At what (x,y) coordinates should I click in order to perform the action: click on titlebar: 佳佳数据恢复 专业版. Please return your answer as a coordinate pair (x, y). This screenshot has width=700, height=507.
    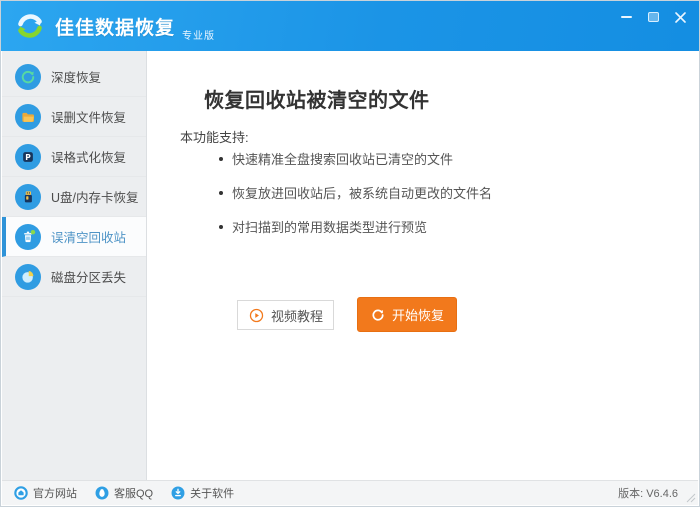
    Looking at the image, I should click on (350, 26).